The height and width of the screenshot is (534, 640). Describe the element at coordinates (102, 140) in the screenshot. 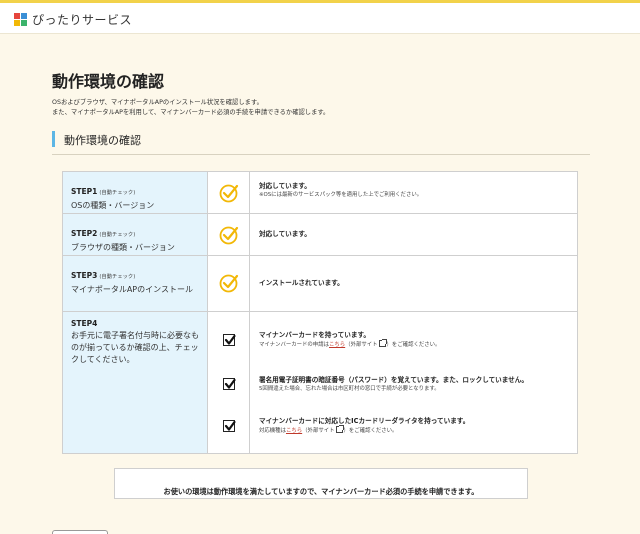

I see `section-title: 動作環境の確認` at that location.